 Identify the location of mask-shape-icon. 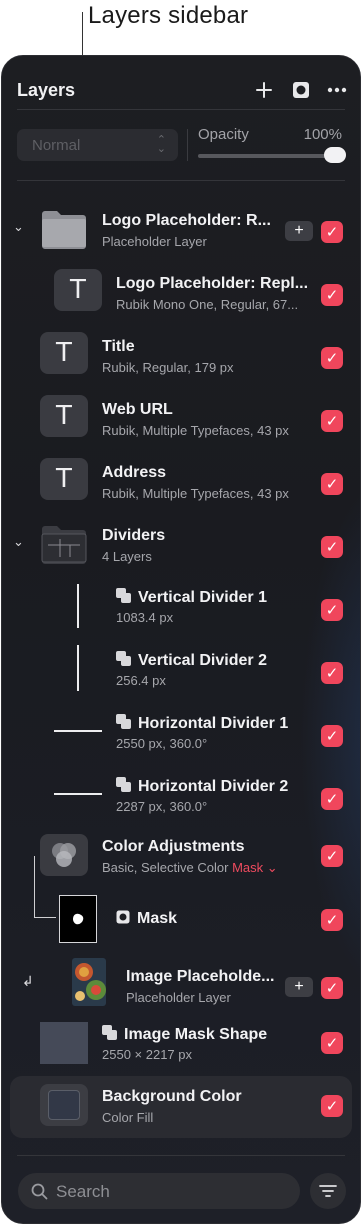
(78, 919).